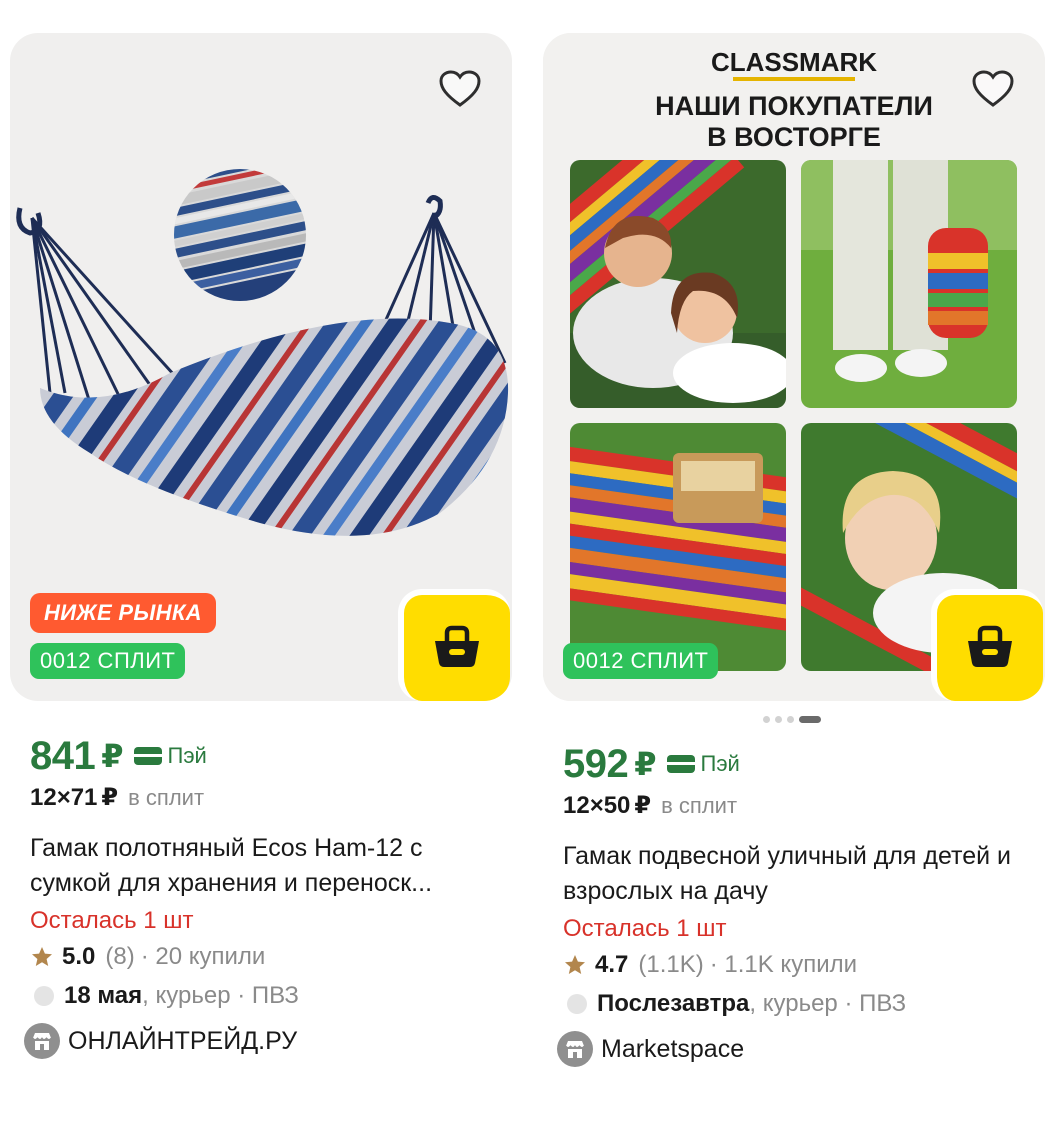 This screenshot has width=1054, height=1128. Describe the element at coordinates (79, 956) in the screenshot. I see `rating-value: 5.0` at that location.